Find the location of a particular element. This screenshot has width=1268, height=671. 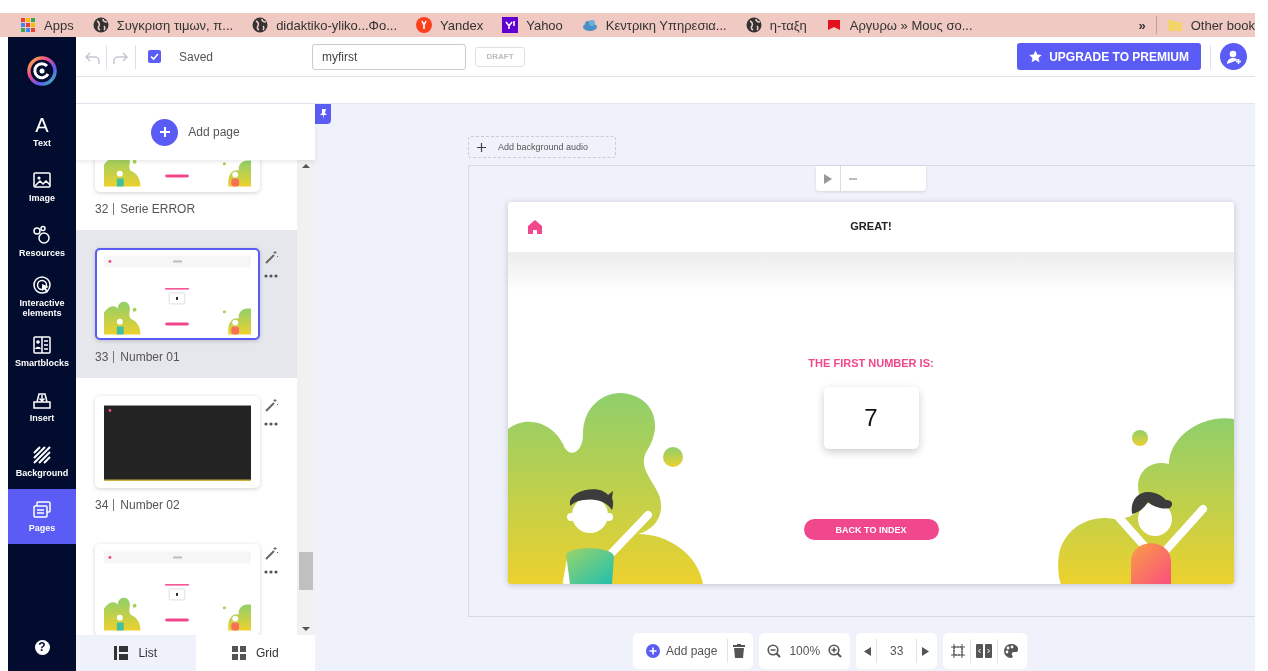

scrollbar is located at coordinates (306, 397).